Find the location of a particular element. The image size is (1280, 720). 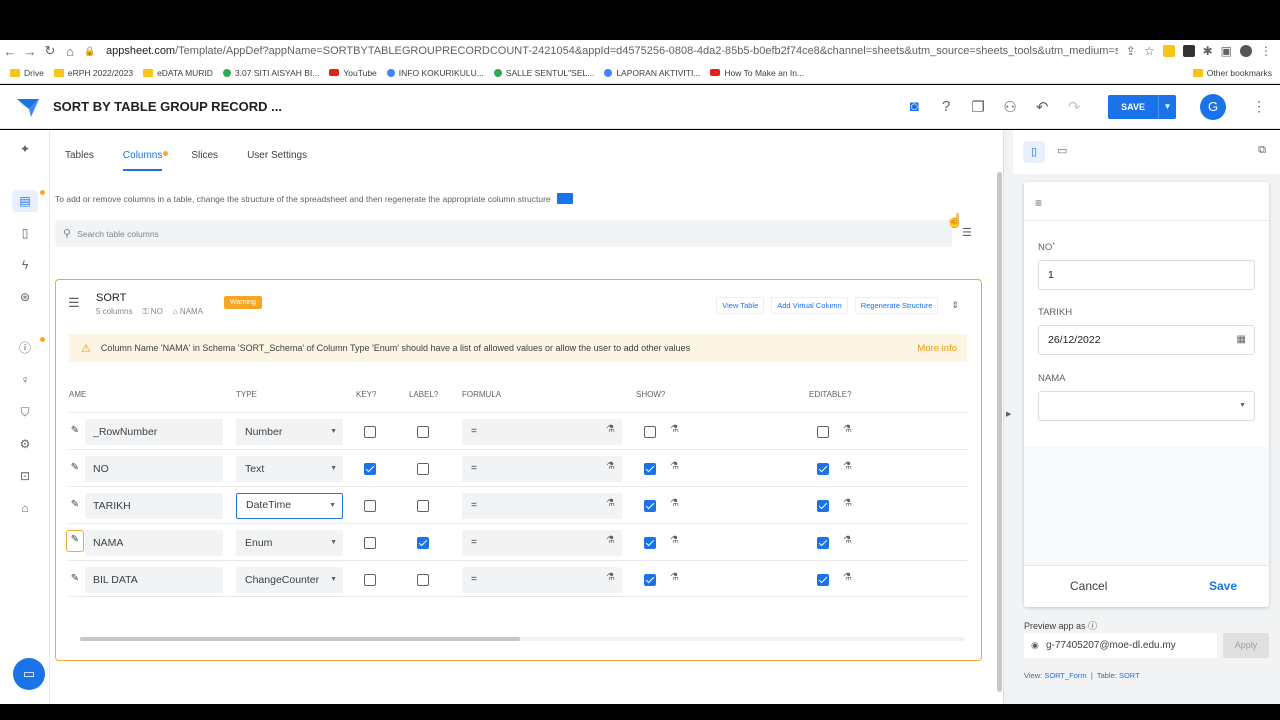

column-type-select: DateTime ▼ is located at coordinates (289, 506).